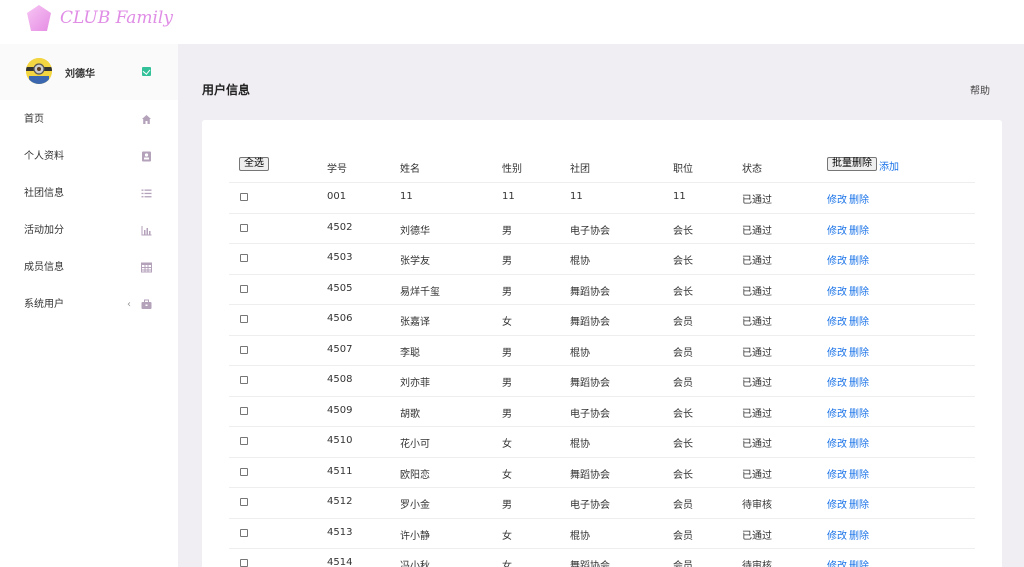 The image size is (1024, 567). I want to click on sidebar-item-system-users: 系统用户 ‹, so click(89, 304).